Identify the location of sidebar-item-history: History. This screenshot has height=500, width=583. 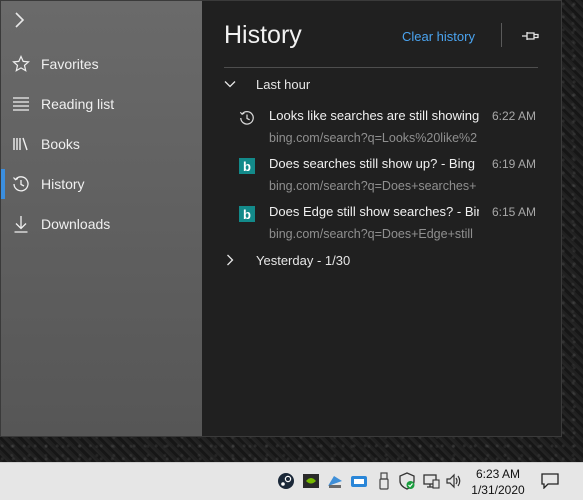
(101, 184).